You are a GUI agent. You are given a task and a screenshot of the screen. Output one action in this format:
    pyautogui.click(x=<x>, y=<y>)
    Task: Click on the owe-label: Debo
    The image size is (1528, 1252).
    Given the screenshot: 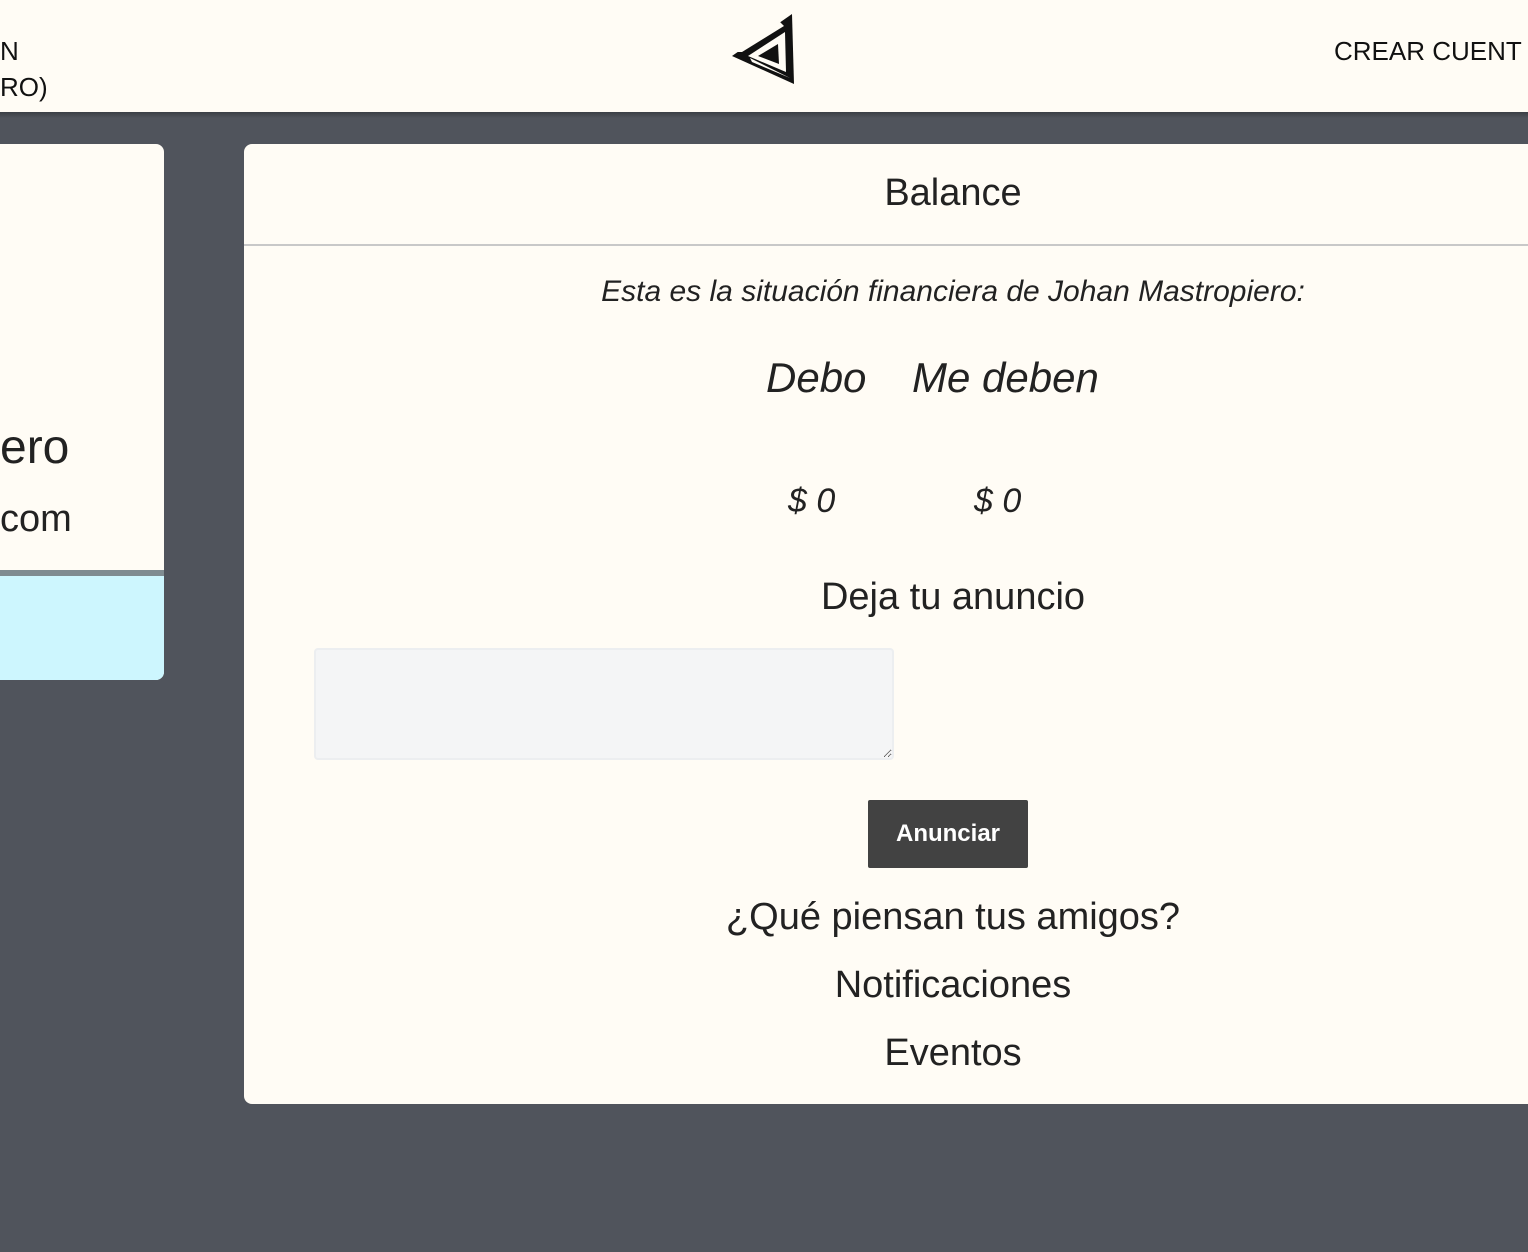 What is the action you would take?
    pyautogui.click(x=816, y=377)
    